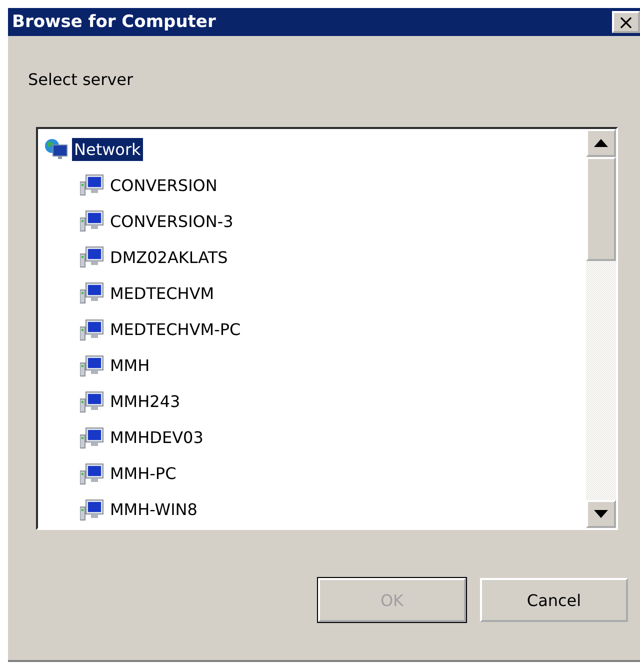 Image resolution: width=640 pixels, height=664 pixels. I want to click on window-title: Browse for Computer, so click(114, 22).